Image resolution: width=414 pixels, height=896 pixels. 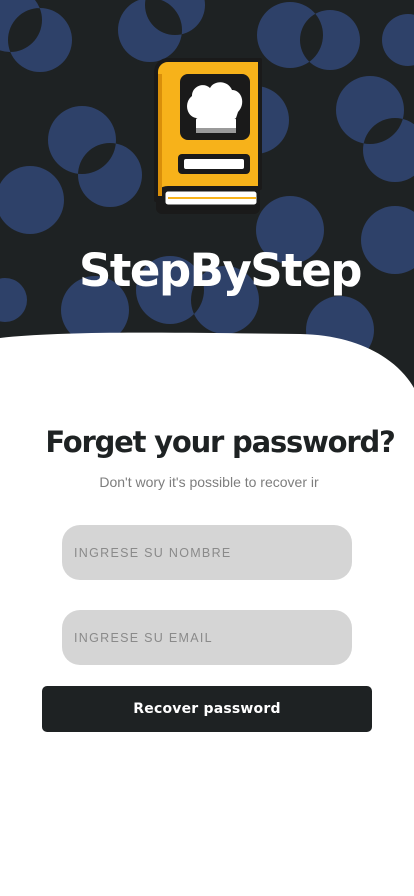 I want to click on recover-password-button: Recover password, so click(x=207, y=709).